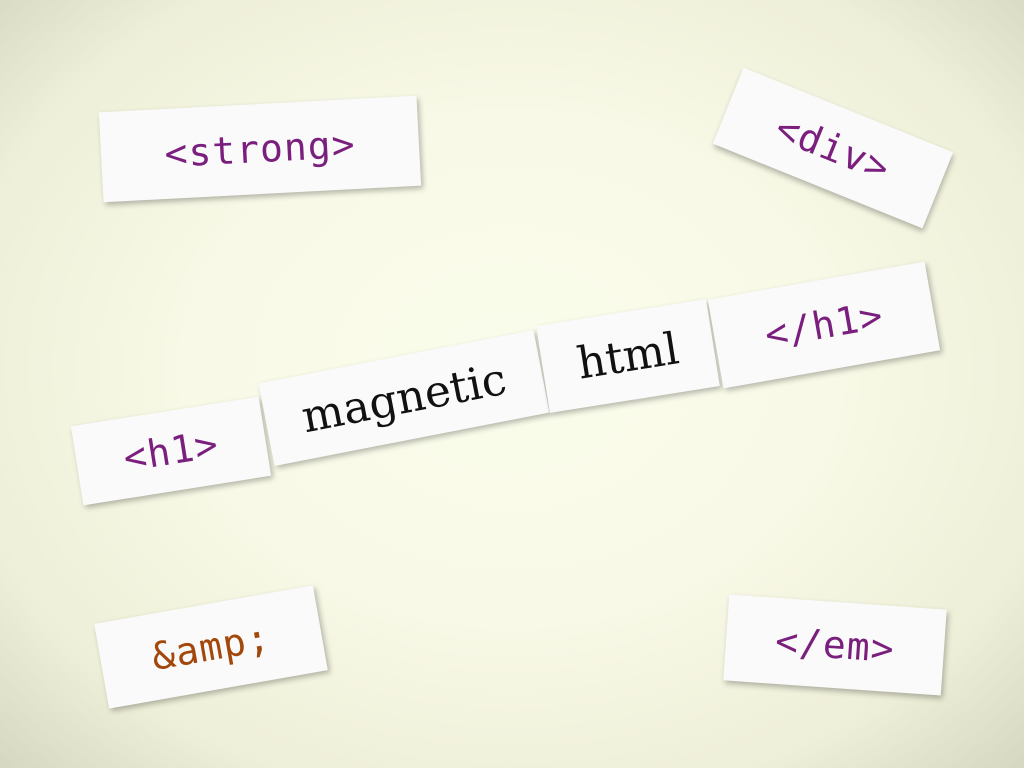  I want to click on magnet-amp: &amp;, so click(211, 647).